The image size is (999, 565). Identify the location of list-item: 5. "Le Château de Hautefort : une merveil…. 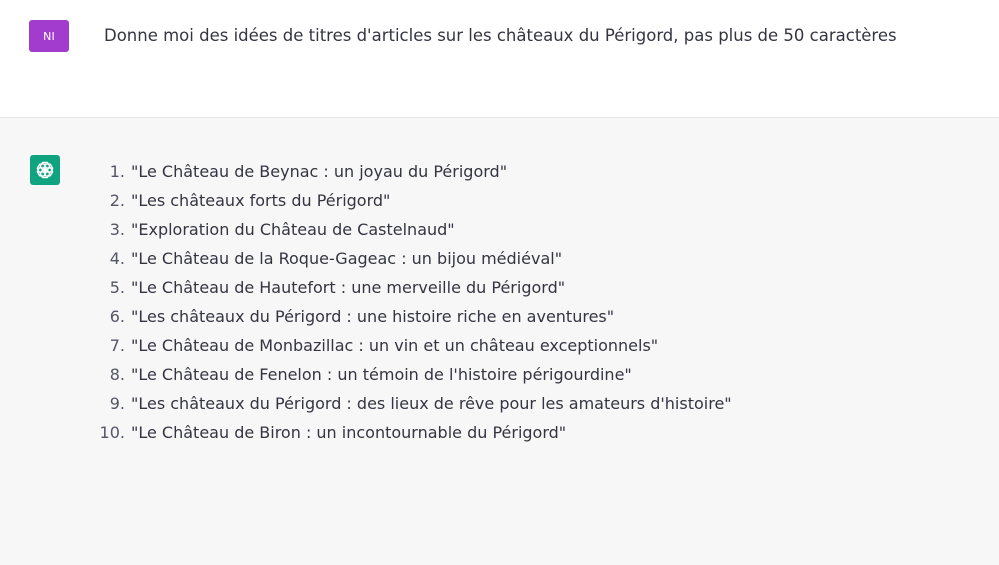
(411, 288).